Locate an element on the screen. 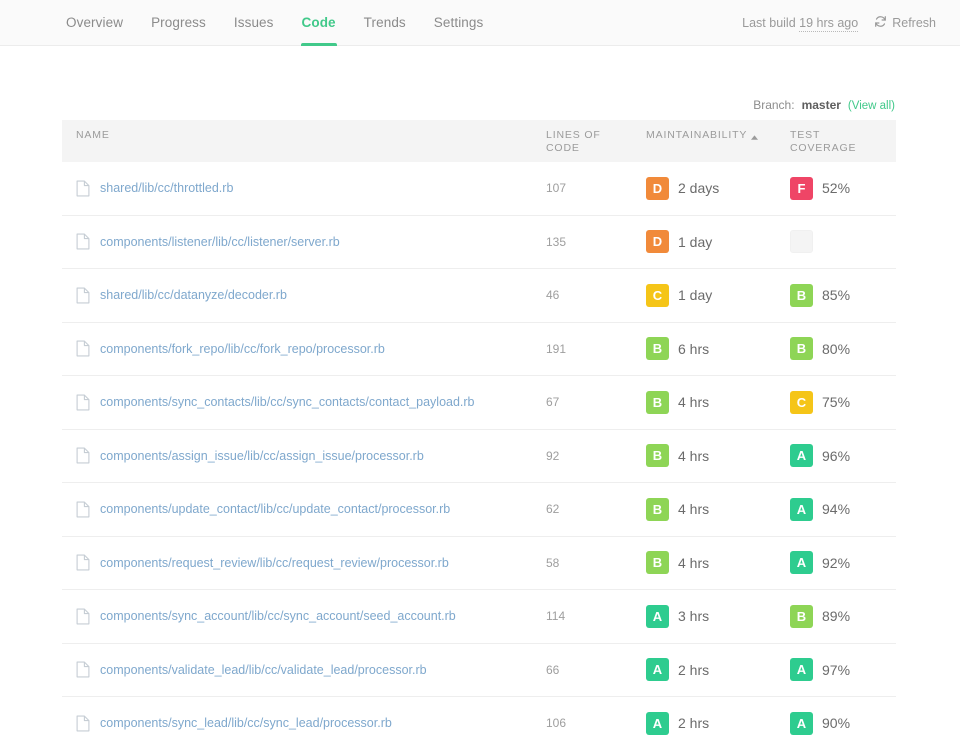 The height and width of the screenshot is (737, 960). test-coverage-value: 52% is located at coordinates (836, 188).